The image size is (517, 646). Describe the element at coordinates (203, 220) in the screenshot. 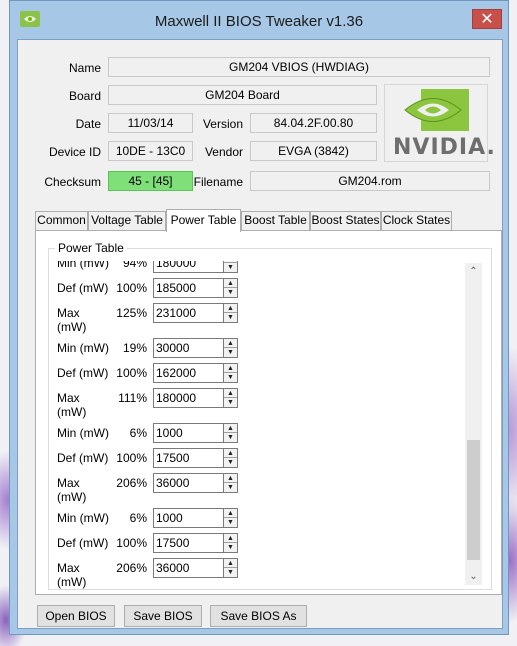

I see `tab-power-table: Power Table` at that location.